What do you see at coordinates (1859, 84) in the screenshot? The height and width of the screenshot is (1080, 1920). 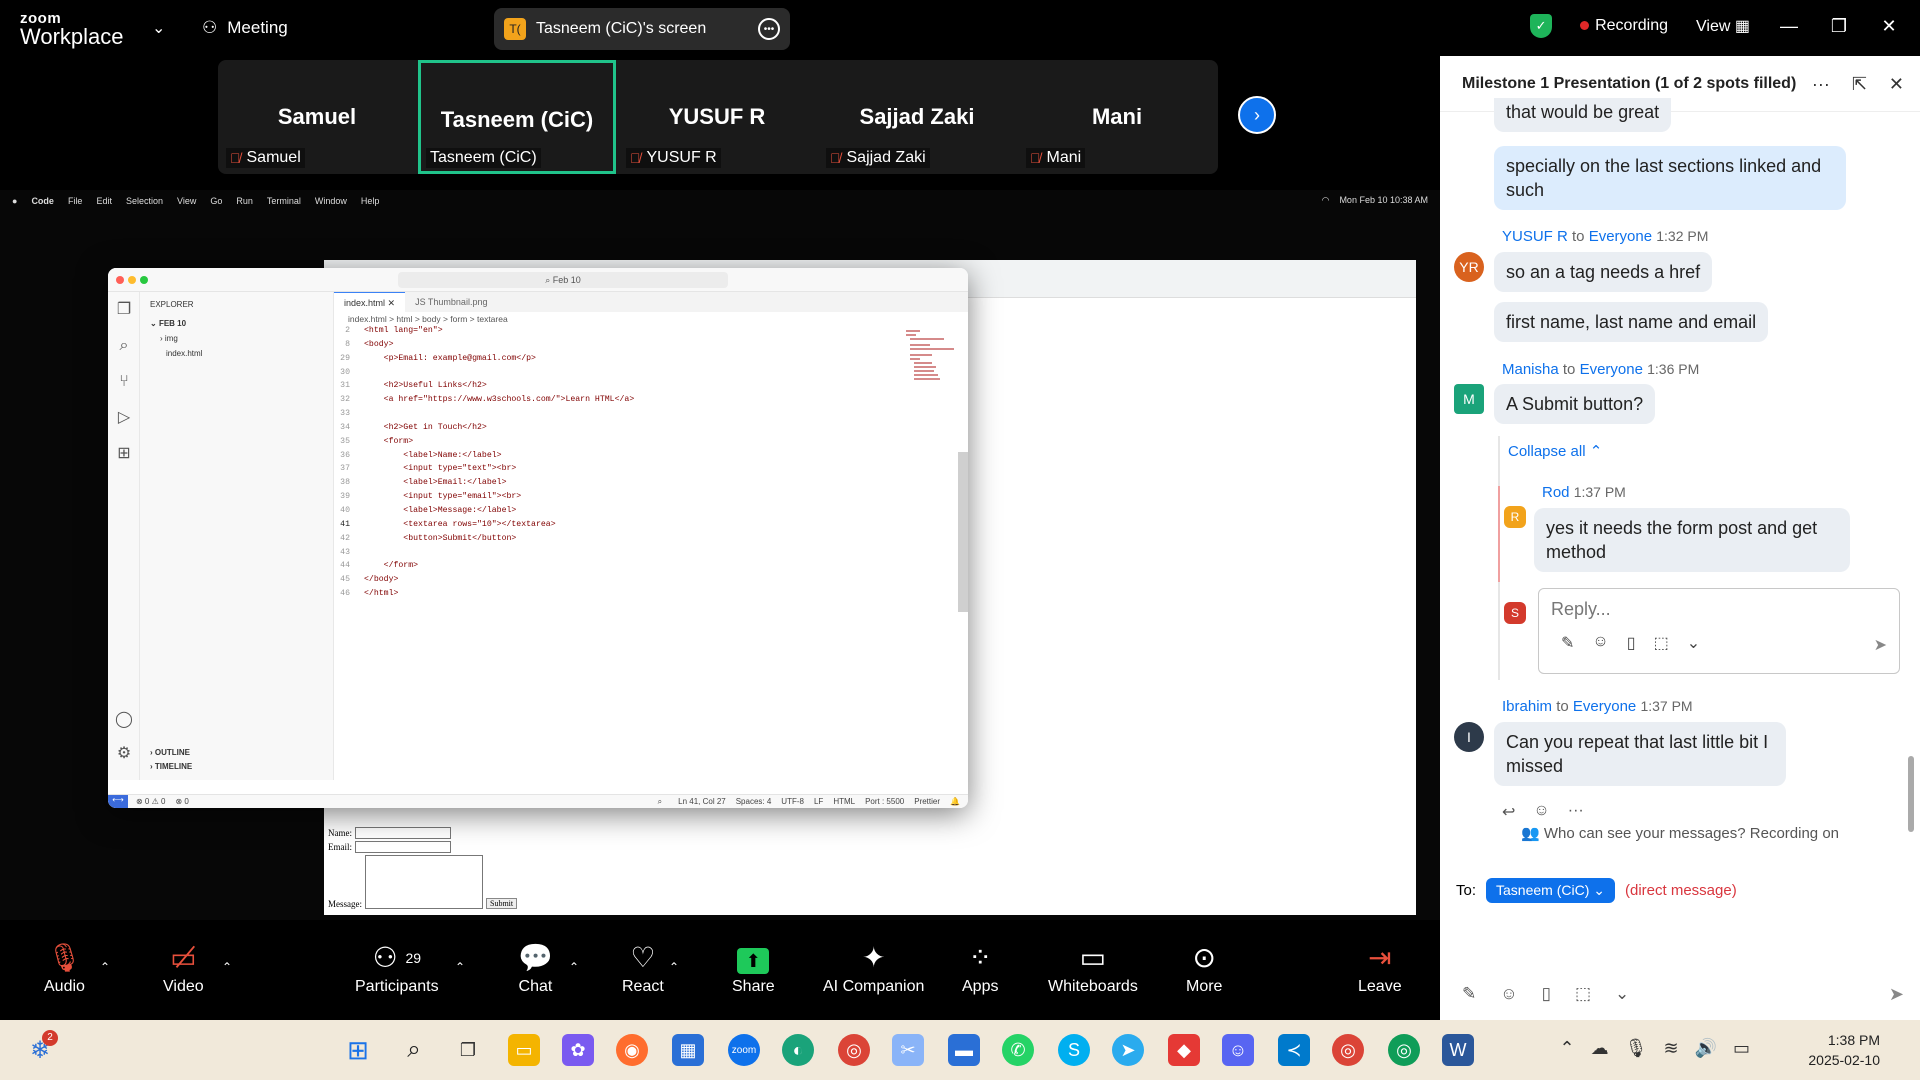 I see `pop-out-icon: ⇱` at bounding box center [1859, 84].